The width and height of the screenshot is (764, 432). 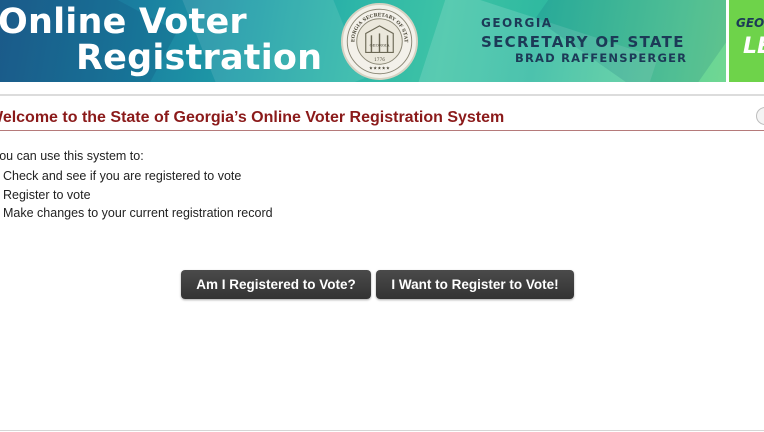 What do you see at coordinates (276, 284) in the screenshot?
I see `am-i-registered-button: Am I Registered to Vote?` at bounding box center [276, 284].